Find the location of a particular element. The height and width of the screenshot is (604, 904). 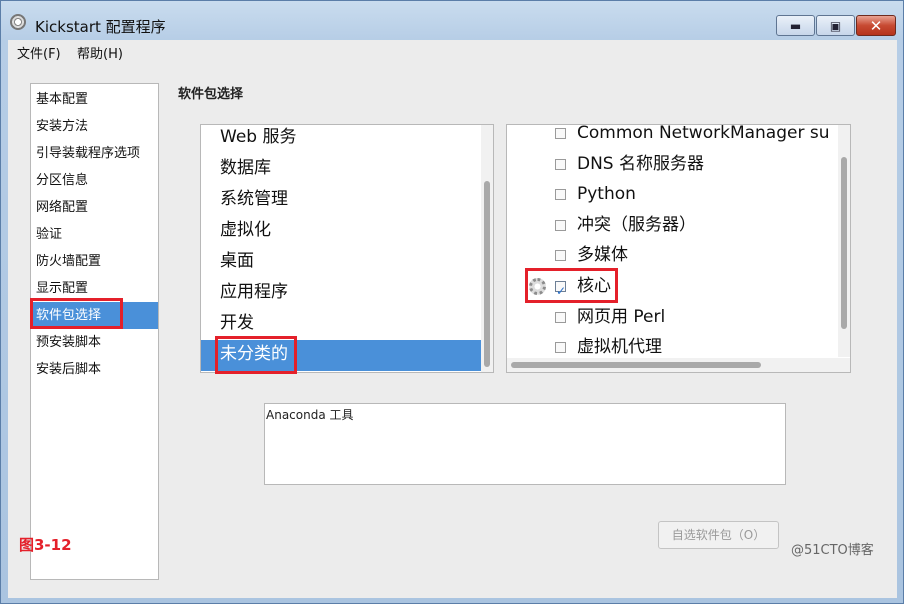

close-icon: ✕ is located at coordinates (876, 25).